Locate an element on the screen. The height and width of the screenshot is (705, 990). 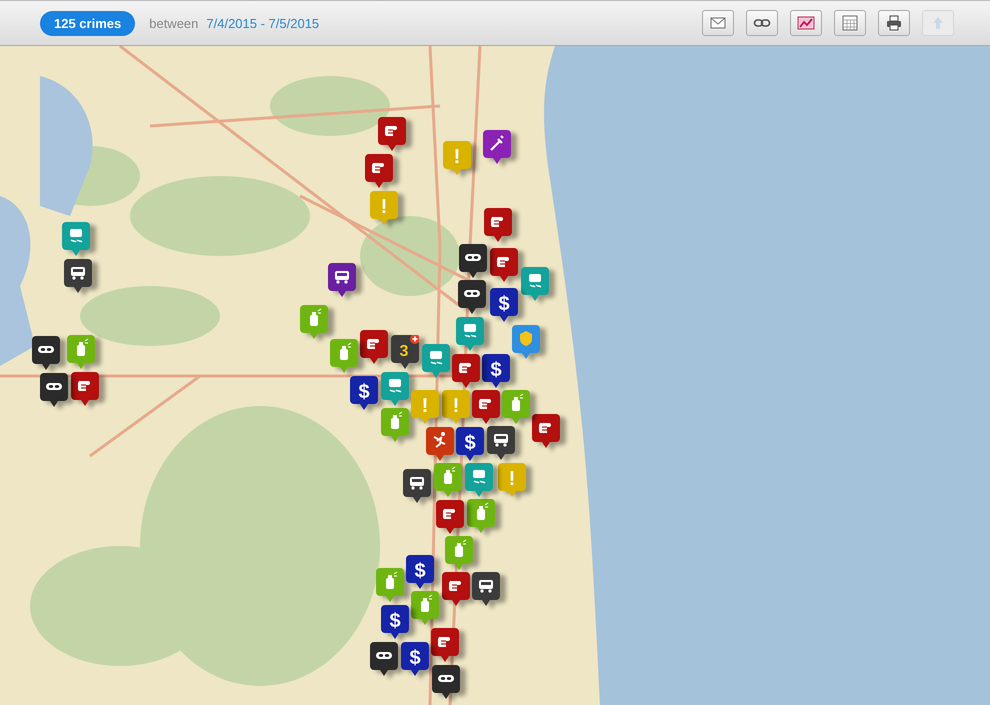
chart-button is located at coordinates (806, 23).